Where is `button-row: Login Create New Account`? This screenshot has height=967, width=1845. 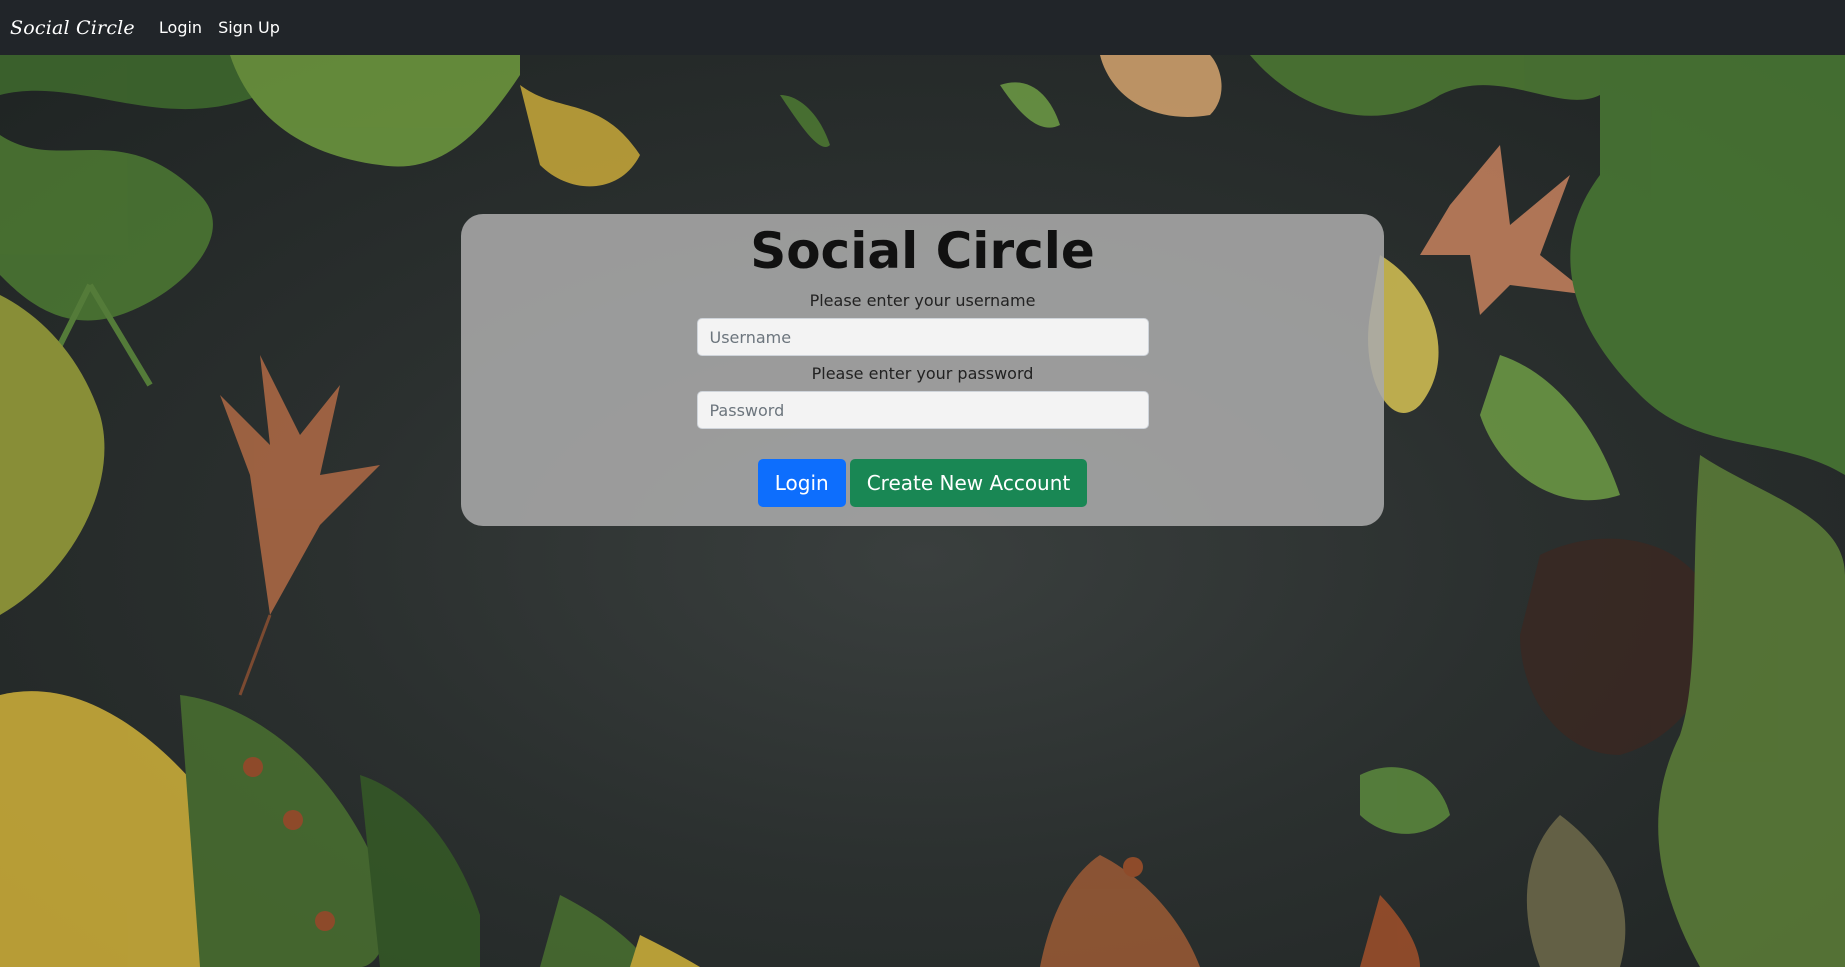
button-row: Login Create New Account is located at coordinates (922, 483).